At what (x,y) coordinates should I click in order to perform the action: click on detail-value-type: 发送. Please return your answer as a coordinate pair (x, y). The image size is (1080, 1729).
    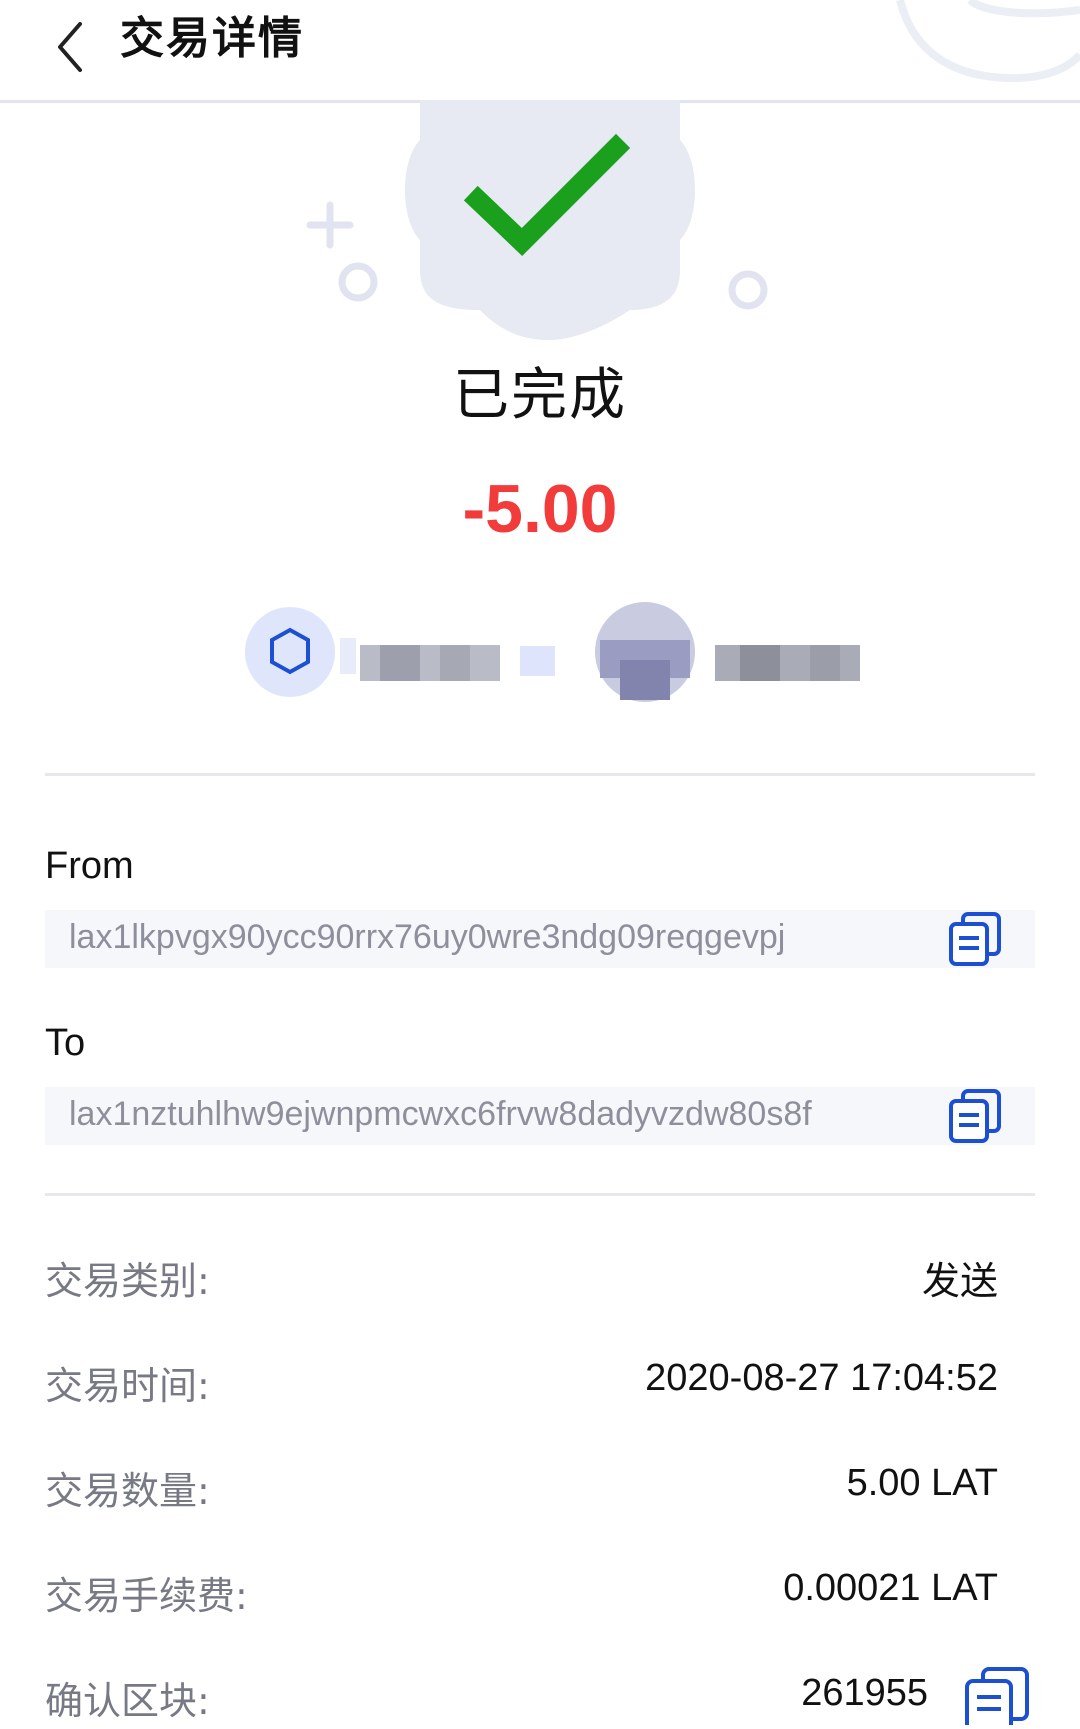
    Looking at the image, I should click on (959, 1281).